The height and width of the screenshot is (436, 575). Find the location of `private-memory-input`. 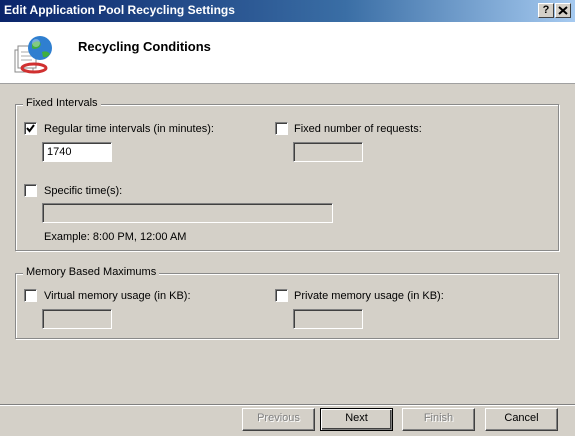

private-memory-input is located at coordinates (328, 319).